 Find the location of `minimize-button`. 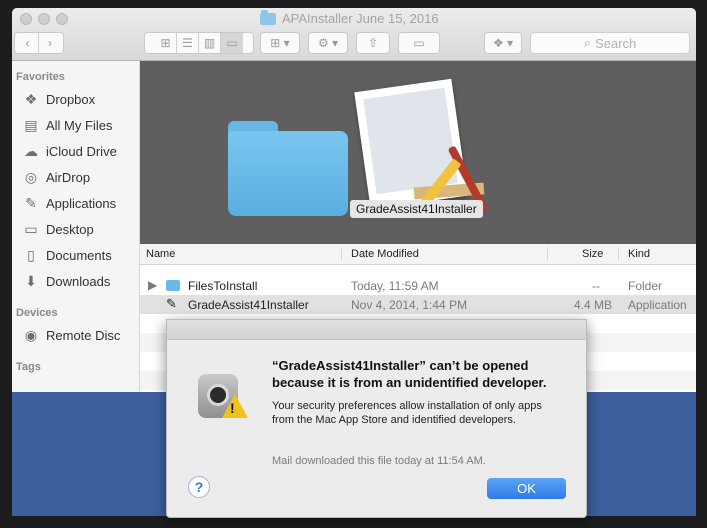

minimize-button is located at coordinates (44, 19).